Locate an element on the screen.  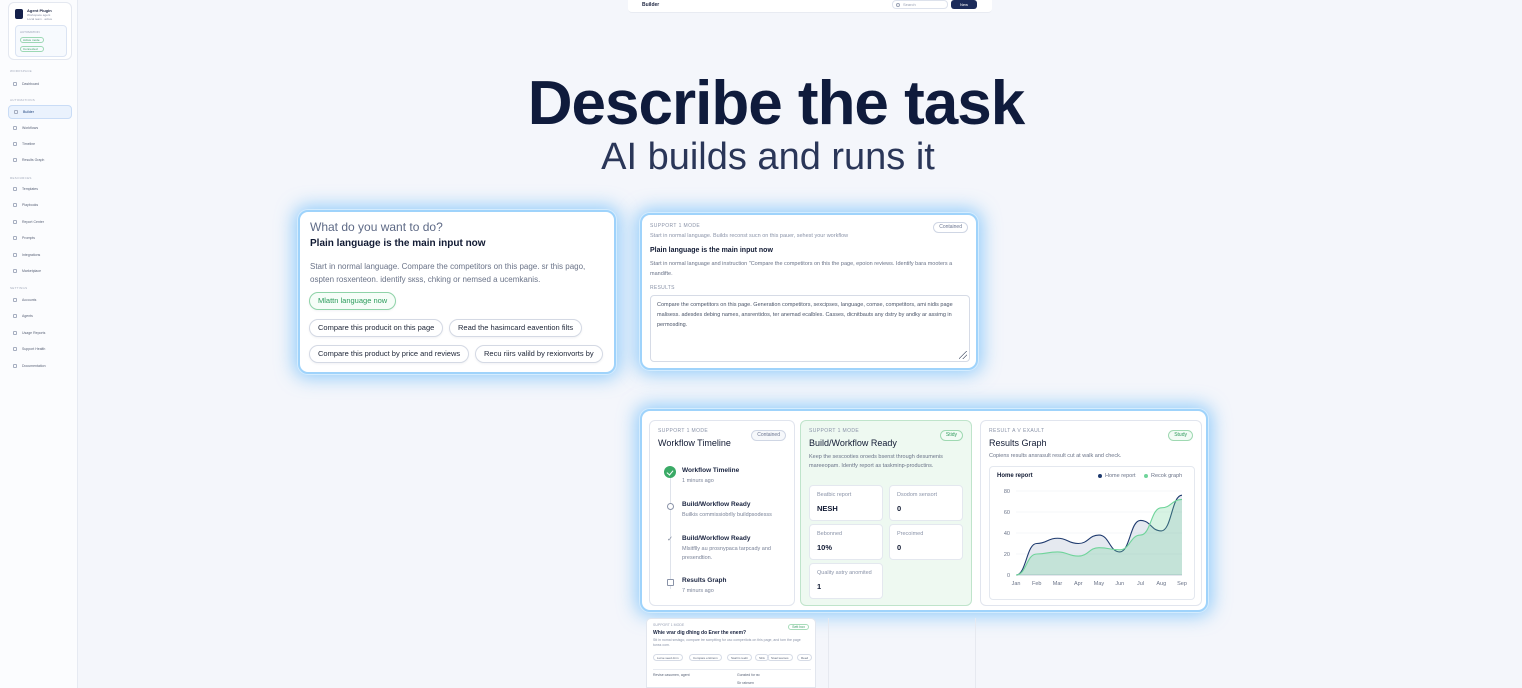
sidebar-item-prompts: Prompts is located at coordinates (40, 238).